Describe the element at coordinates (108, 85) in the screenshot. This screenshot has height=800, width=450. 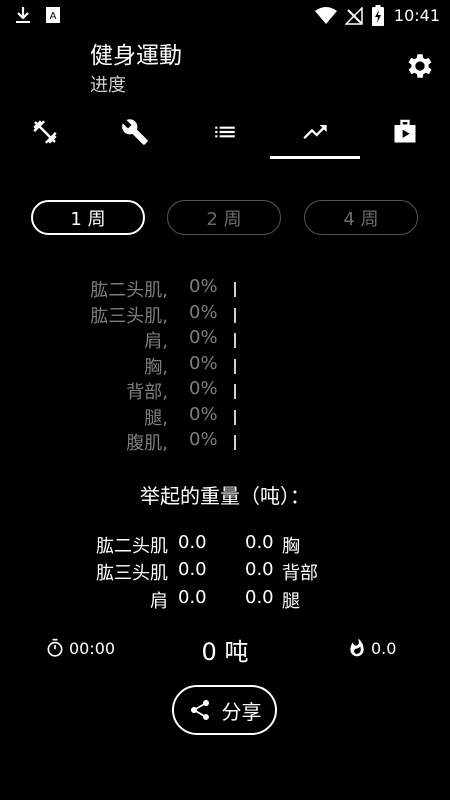
I see `page-subtitle: 进度` at that location.